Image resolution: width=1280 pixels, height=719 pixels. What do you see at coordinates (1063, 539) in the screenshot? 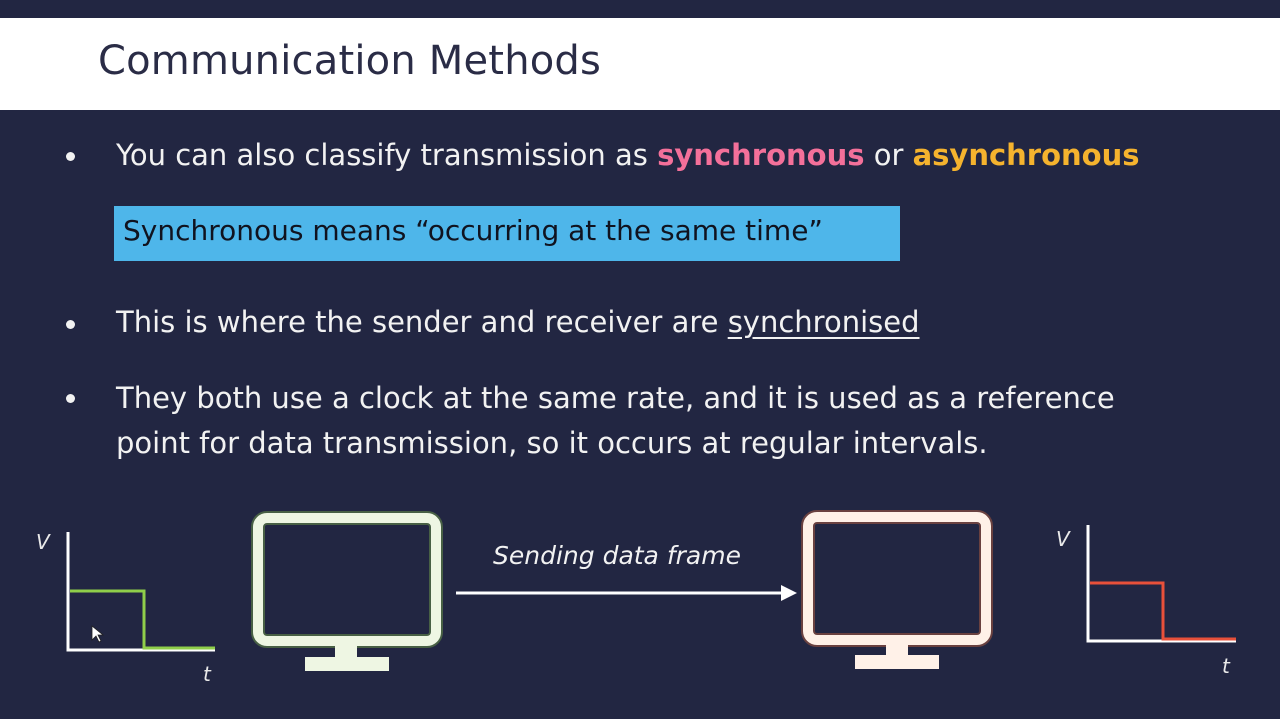
I see `right-graph-v-label: V` at bounding box center [1063, 539].